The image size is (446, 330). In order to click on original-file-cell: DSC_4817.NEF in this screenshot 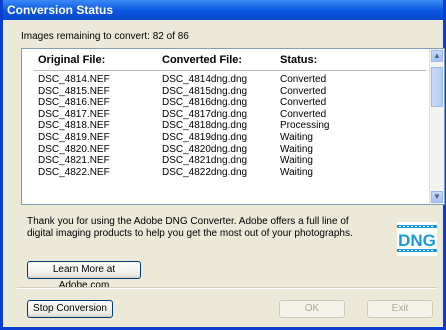, I will do `click(74, 114)`.